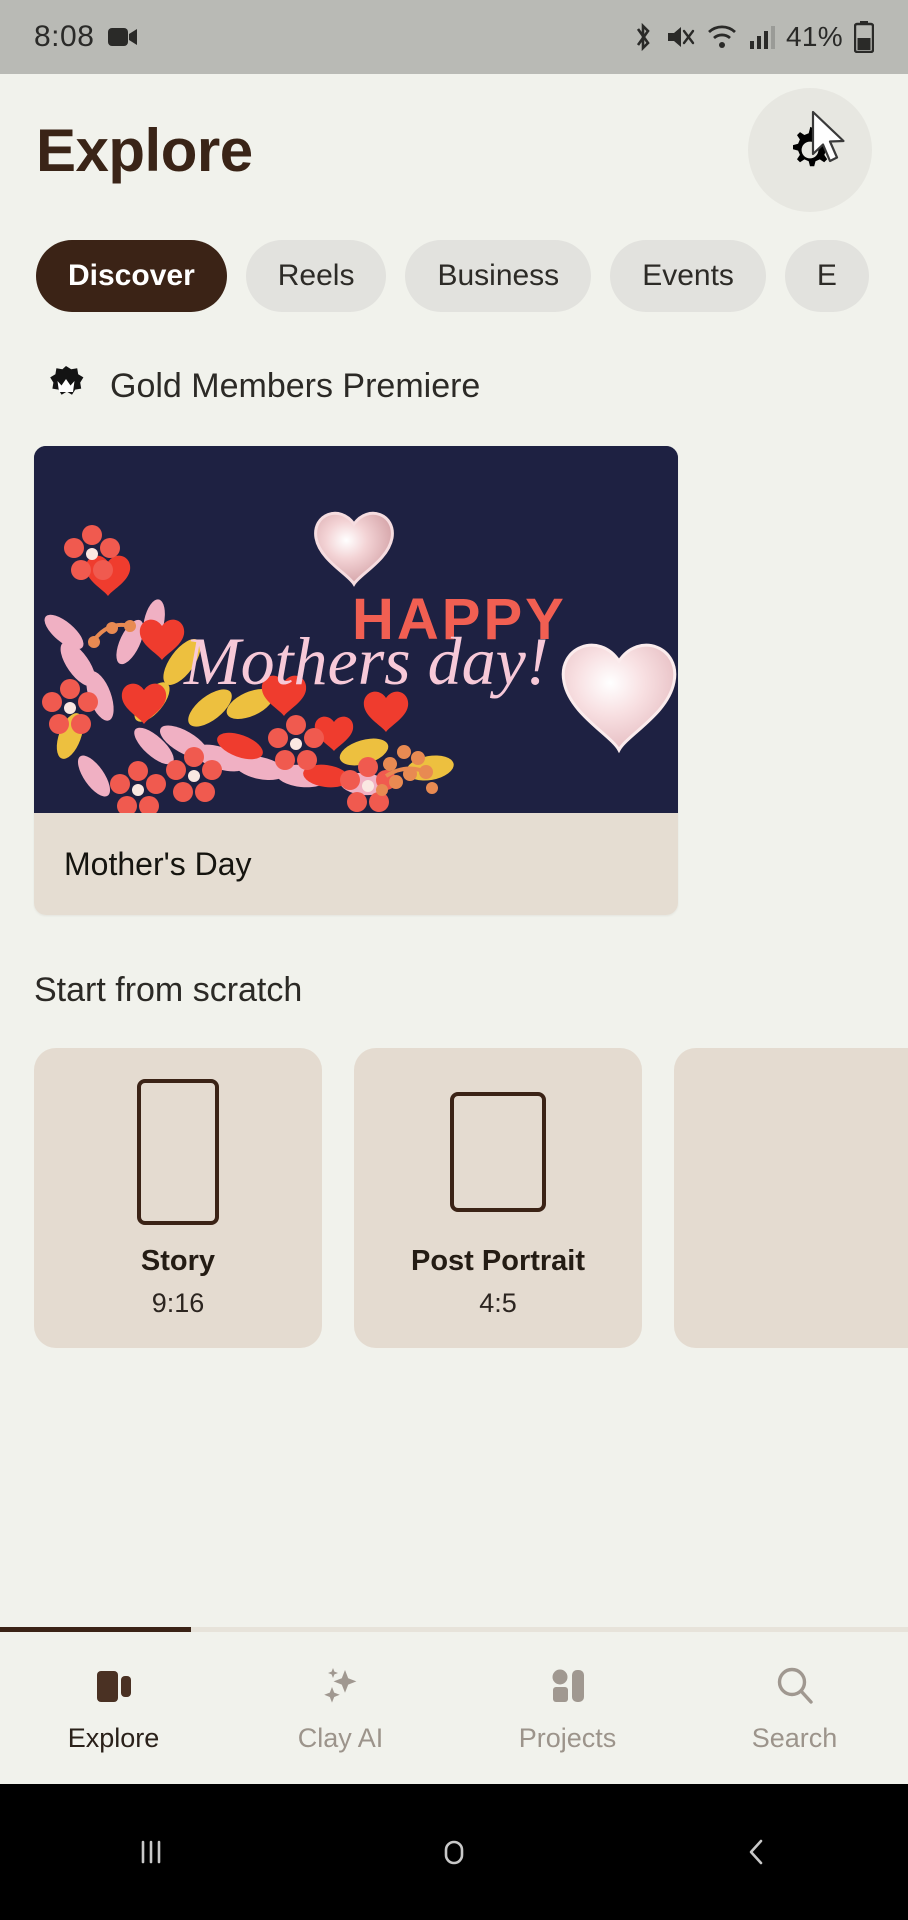 Image resolution: width=908 pixels, height=1920 pixels. I want to click on back-button, so click(756, 1852).